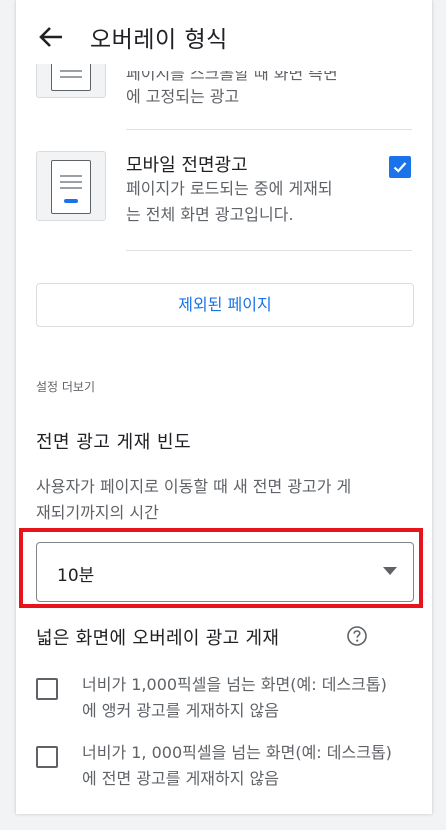 This screenshot has height=830, width=446. What do you see at coordinates (76, 576) in the screenshot?
I see `frequency-selected-value: 10분` at bounding box center [76, 576].